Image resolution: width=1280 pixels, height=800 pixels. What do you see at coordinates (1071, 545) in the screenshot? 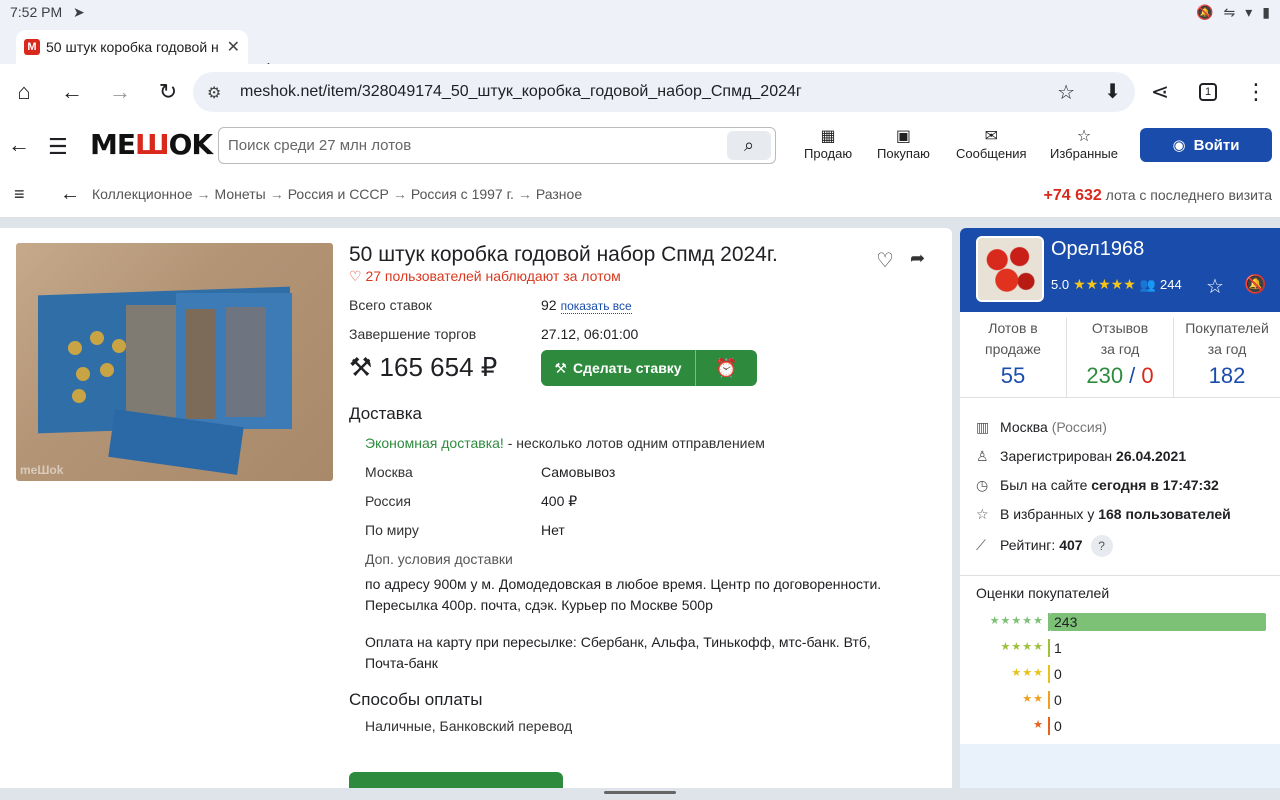
I see `rating-value: 407` at bounding box center [1071, 545].